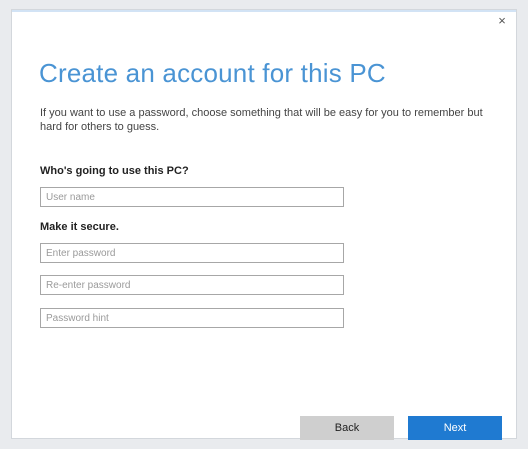 This screenshot has width=528, height=449. I want to click on who-label: Who's going to use this PC?, so click(114, 171).